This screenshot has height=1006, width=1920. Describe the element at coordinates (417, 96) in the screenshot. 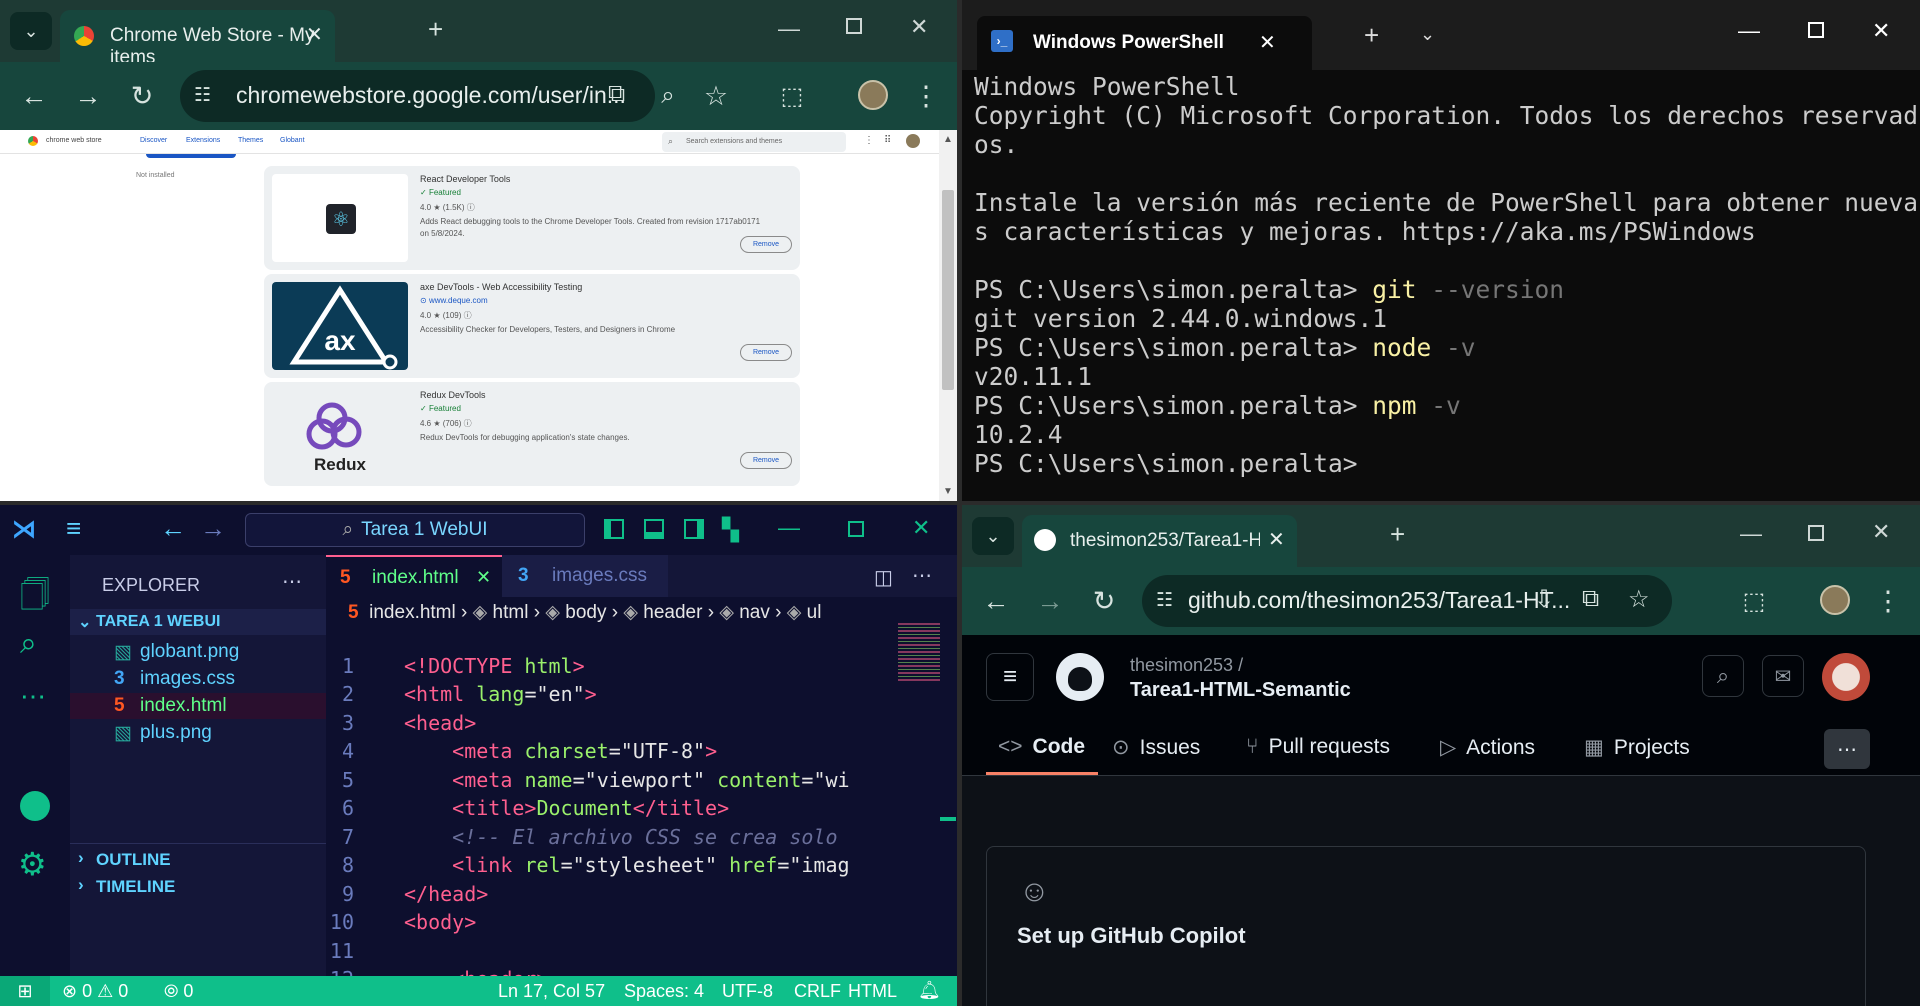

I see `address-bar: ☷ chromewebstore.google.com/user/in... ⧉` at that location.